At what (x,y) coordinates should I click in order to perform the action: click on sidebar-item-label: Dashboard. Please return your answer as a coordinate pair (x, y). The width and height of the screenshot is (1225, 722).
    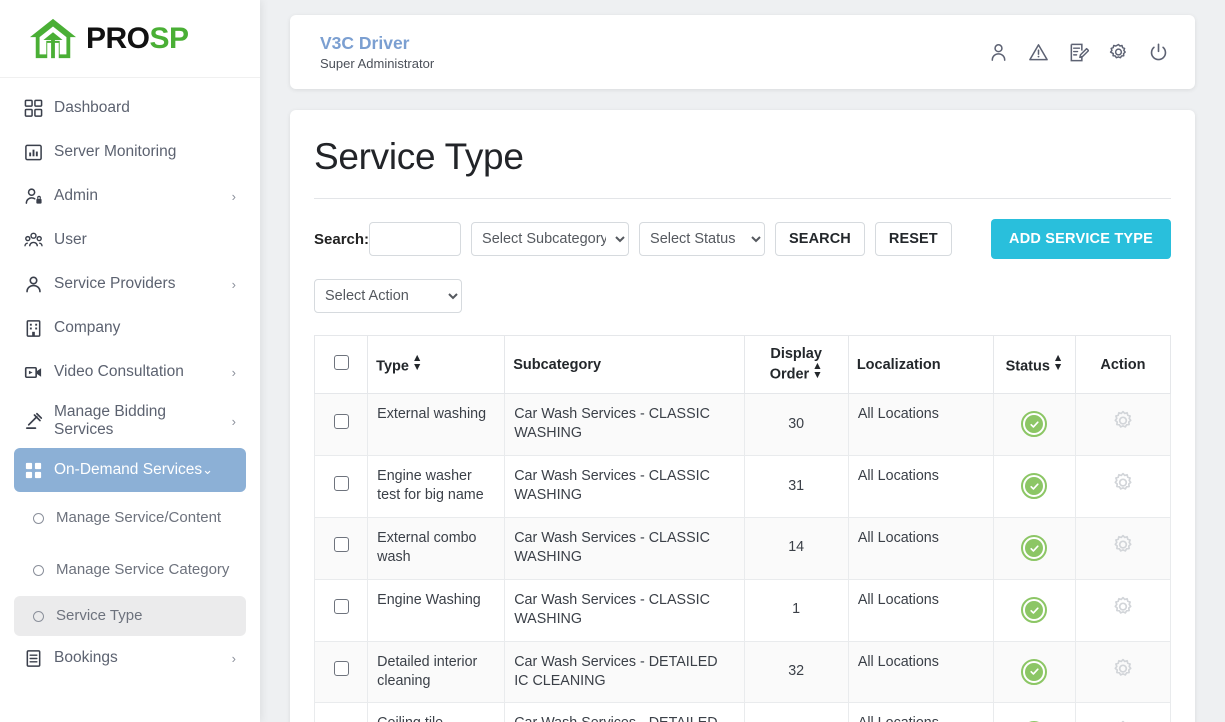
    Looking at the image, I should click on (92, 108).